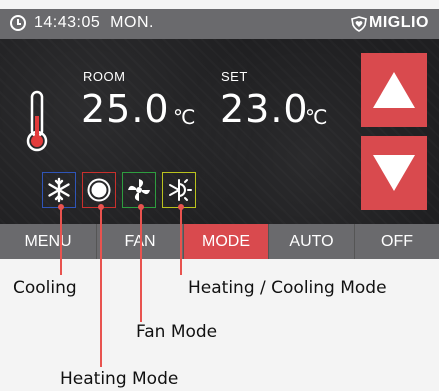 Image resolution: width=439 pixels, height=391 pixels. I want to click on shield-heart-icon, so click(359, 24).